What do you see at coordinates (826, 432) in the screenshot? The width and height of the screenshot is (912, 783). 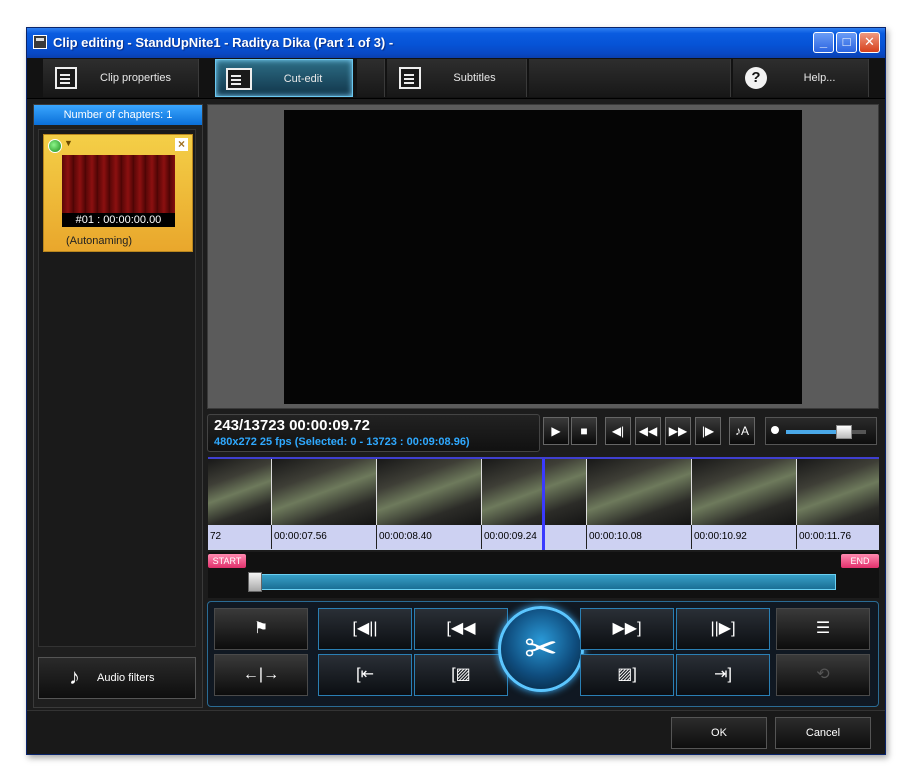 I see `volume-track` at bounding box center [826, 432].